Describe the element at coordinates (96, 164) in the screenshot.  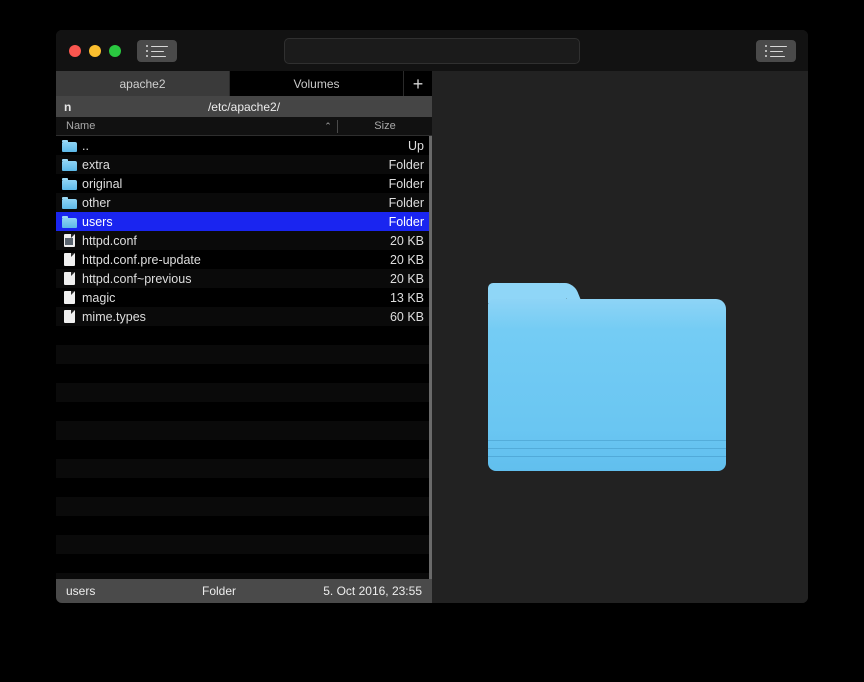
I see `file-name: extra` at that location.